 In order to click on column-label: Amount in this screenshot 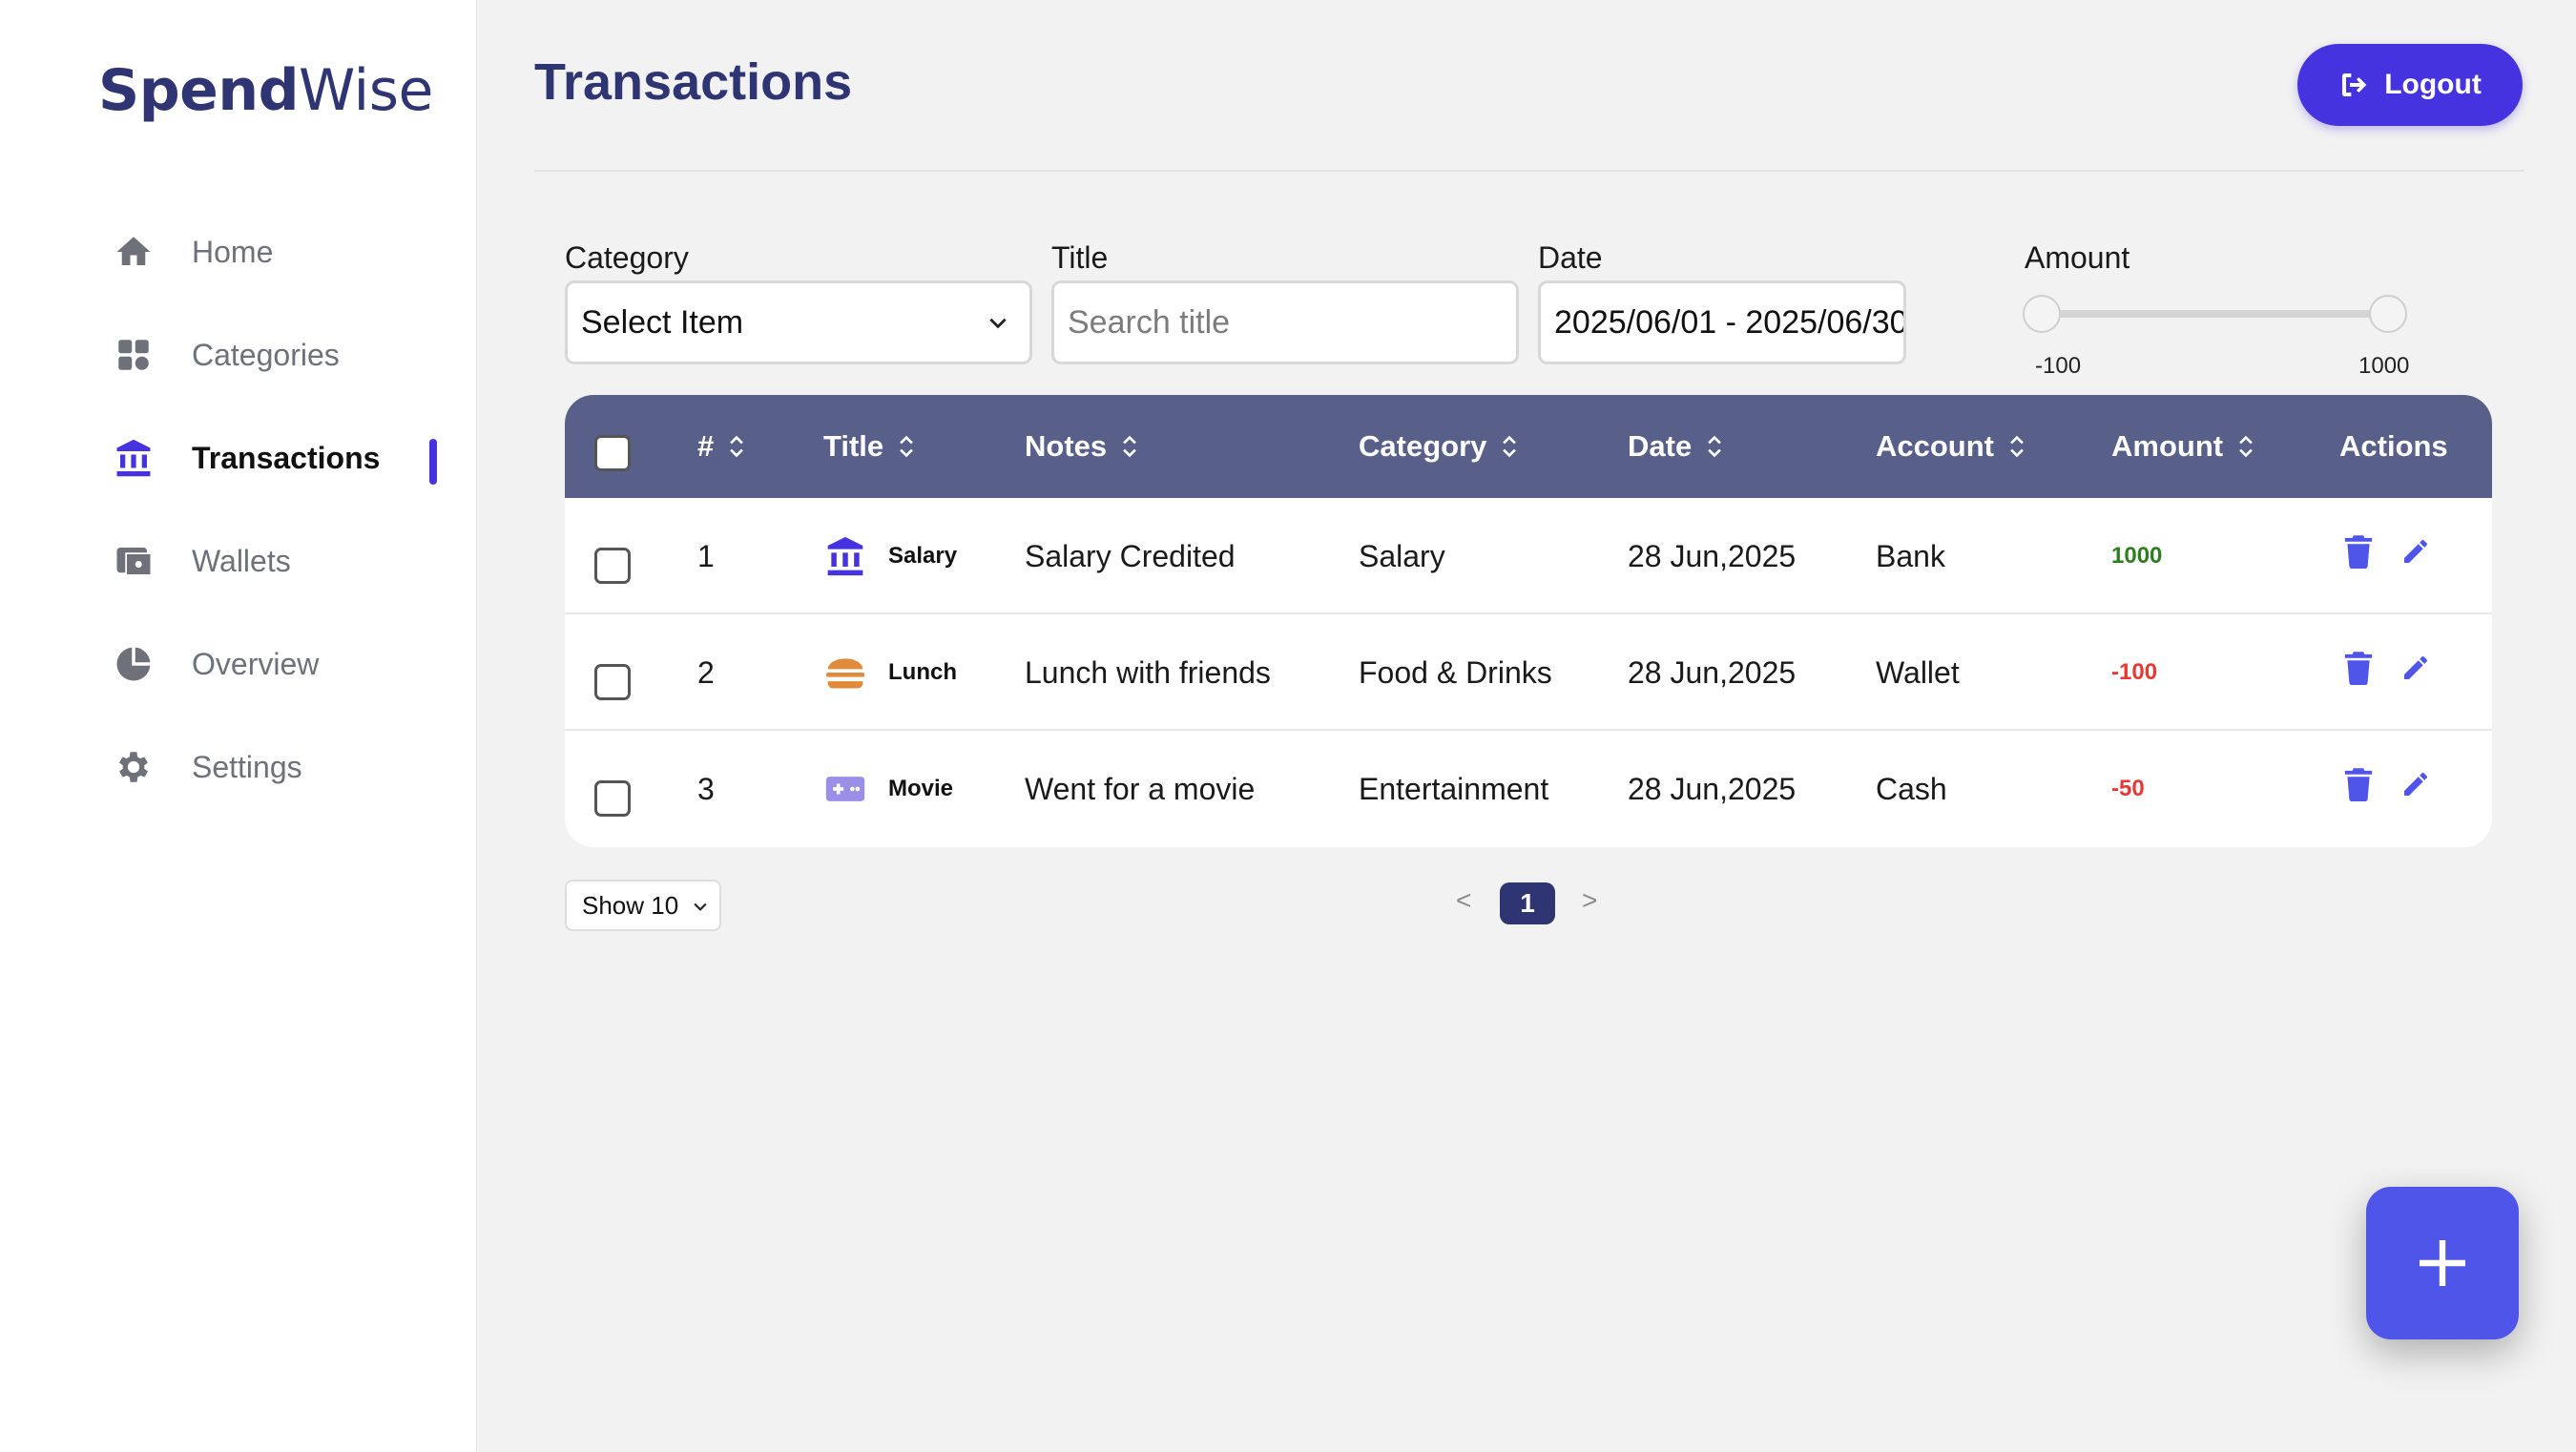, I will do `click(2167, 446)`.